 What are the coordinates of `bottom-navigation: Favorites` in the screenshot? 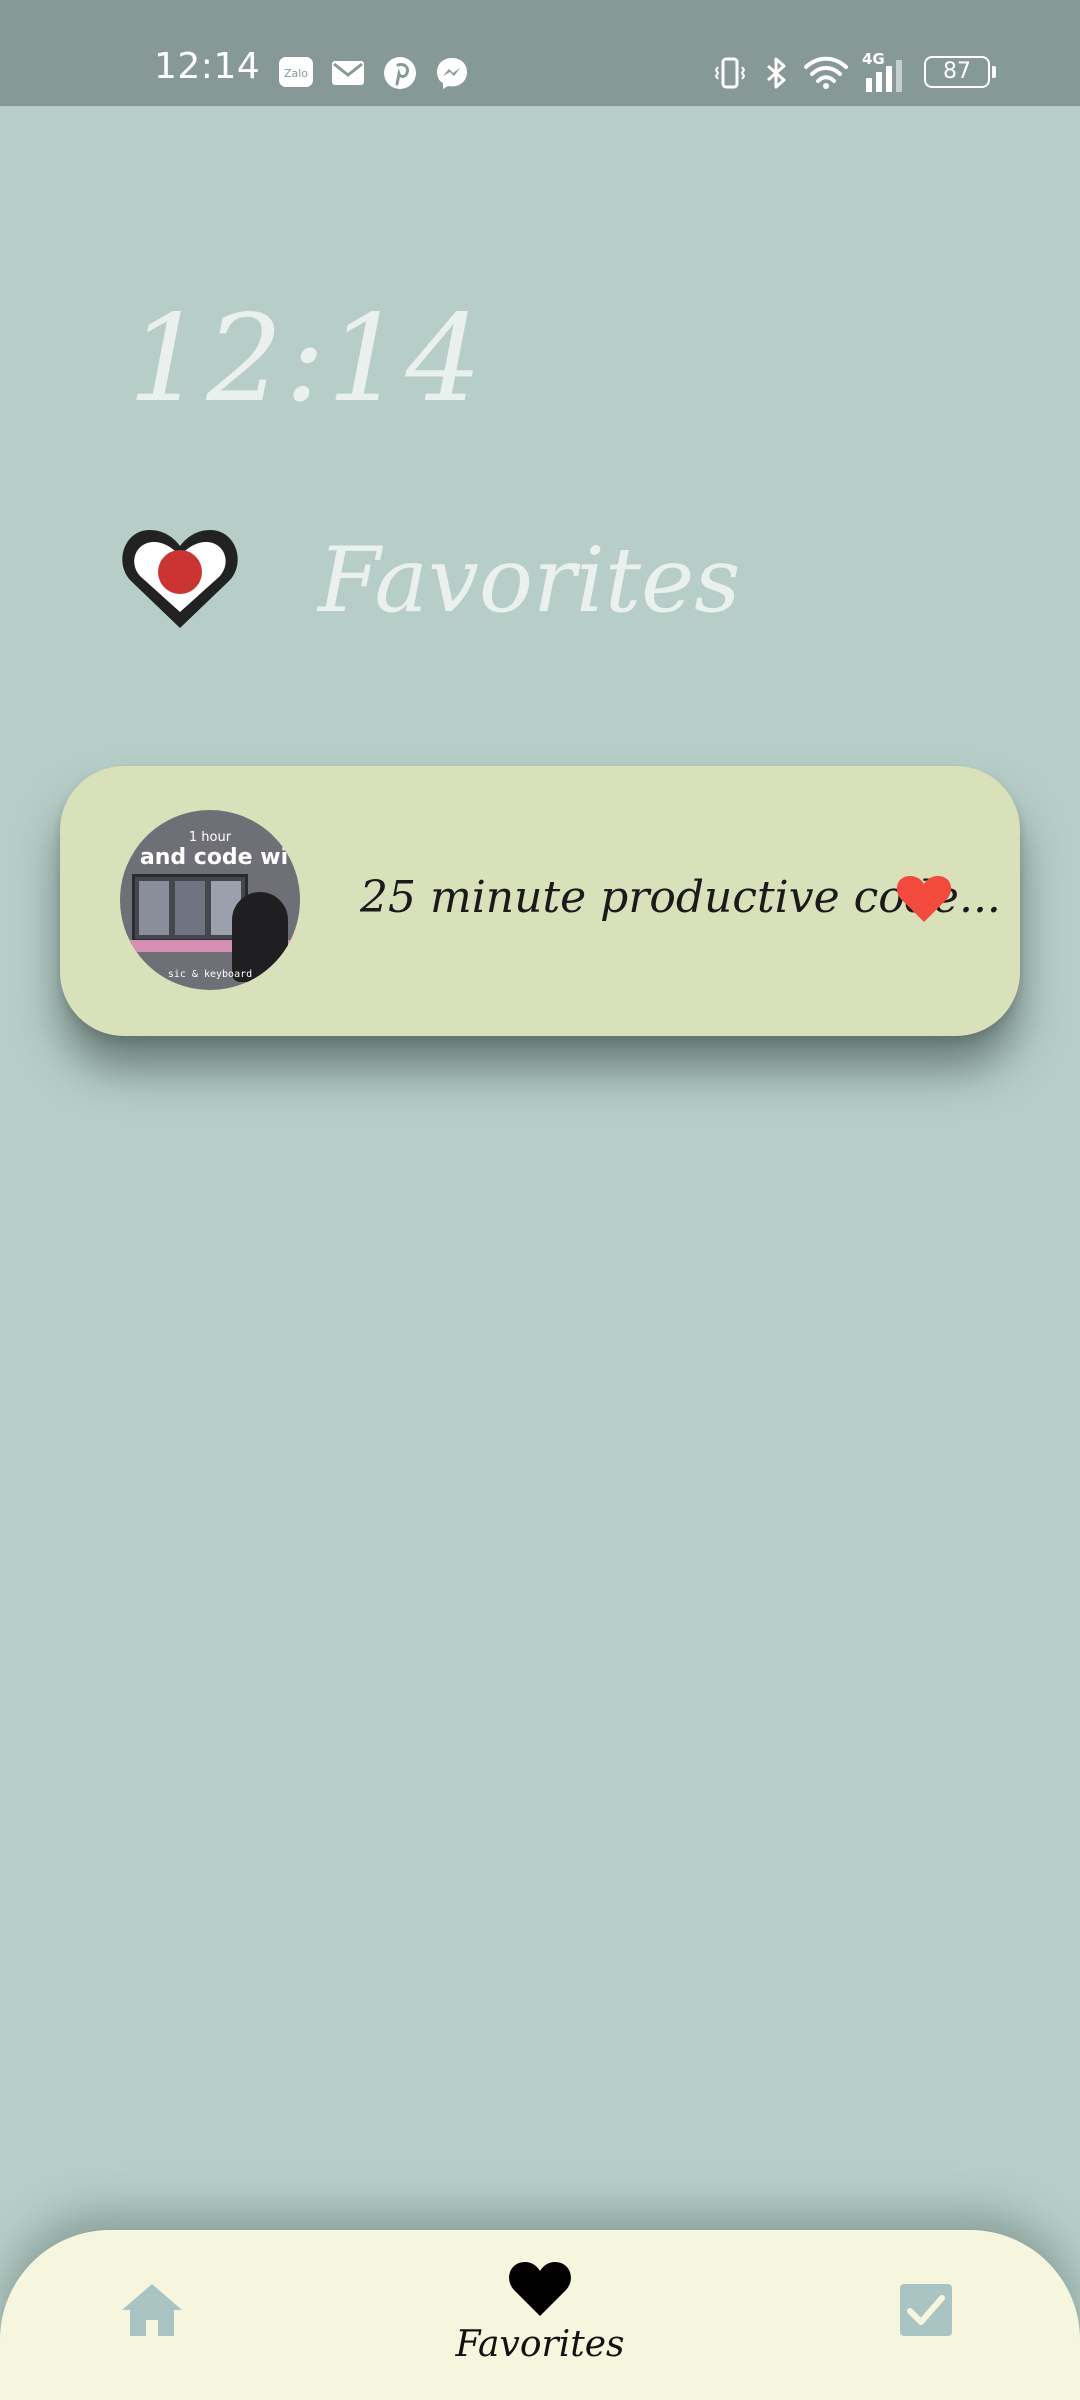 It's located at (540, 2315).